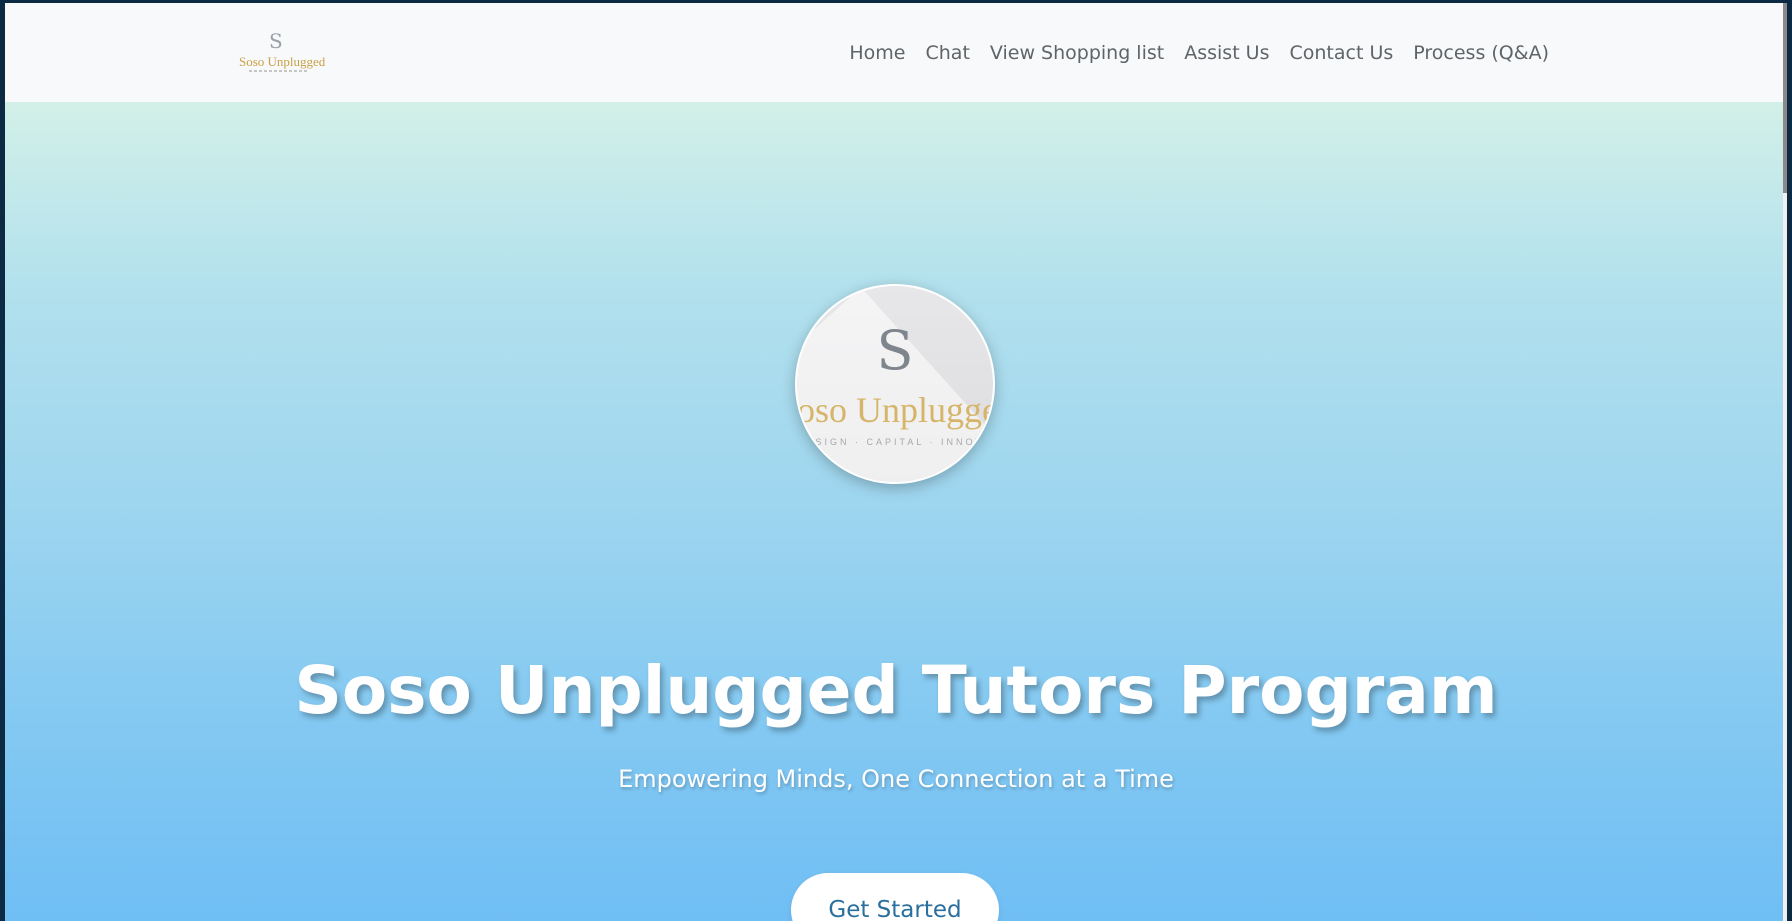  What do you see at coordinates (276, 41) in the screenshot?
I see `brand-logo-initial: S` at bounding box center [276, 41].